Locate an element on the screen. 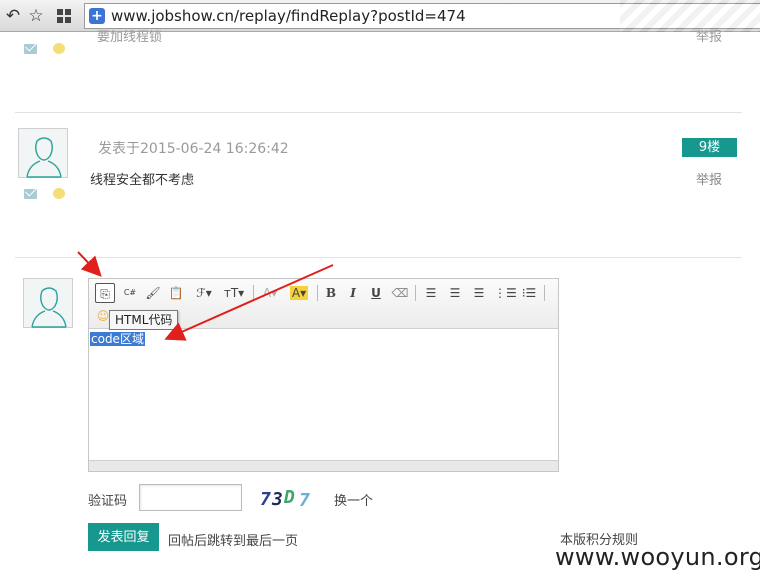  annotation-arrows is located at coordinates (205, 296).